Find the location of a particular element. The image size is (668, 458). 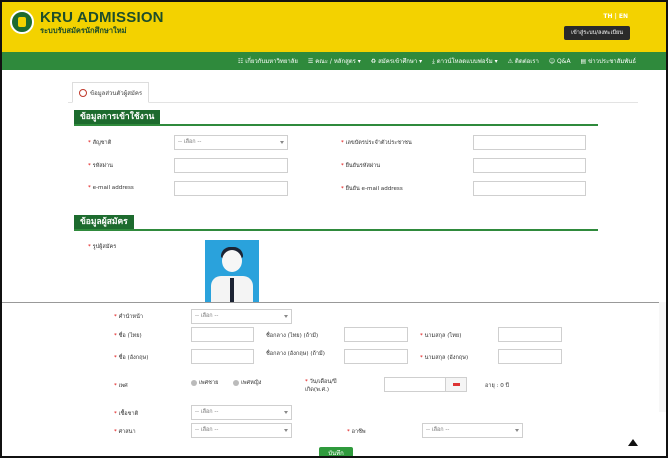

brand: KRU ADMISSION ระบบรับสมัครนักศึกษาใหม่ is located at coordinates (102, 22).